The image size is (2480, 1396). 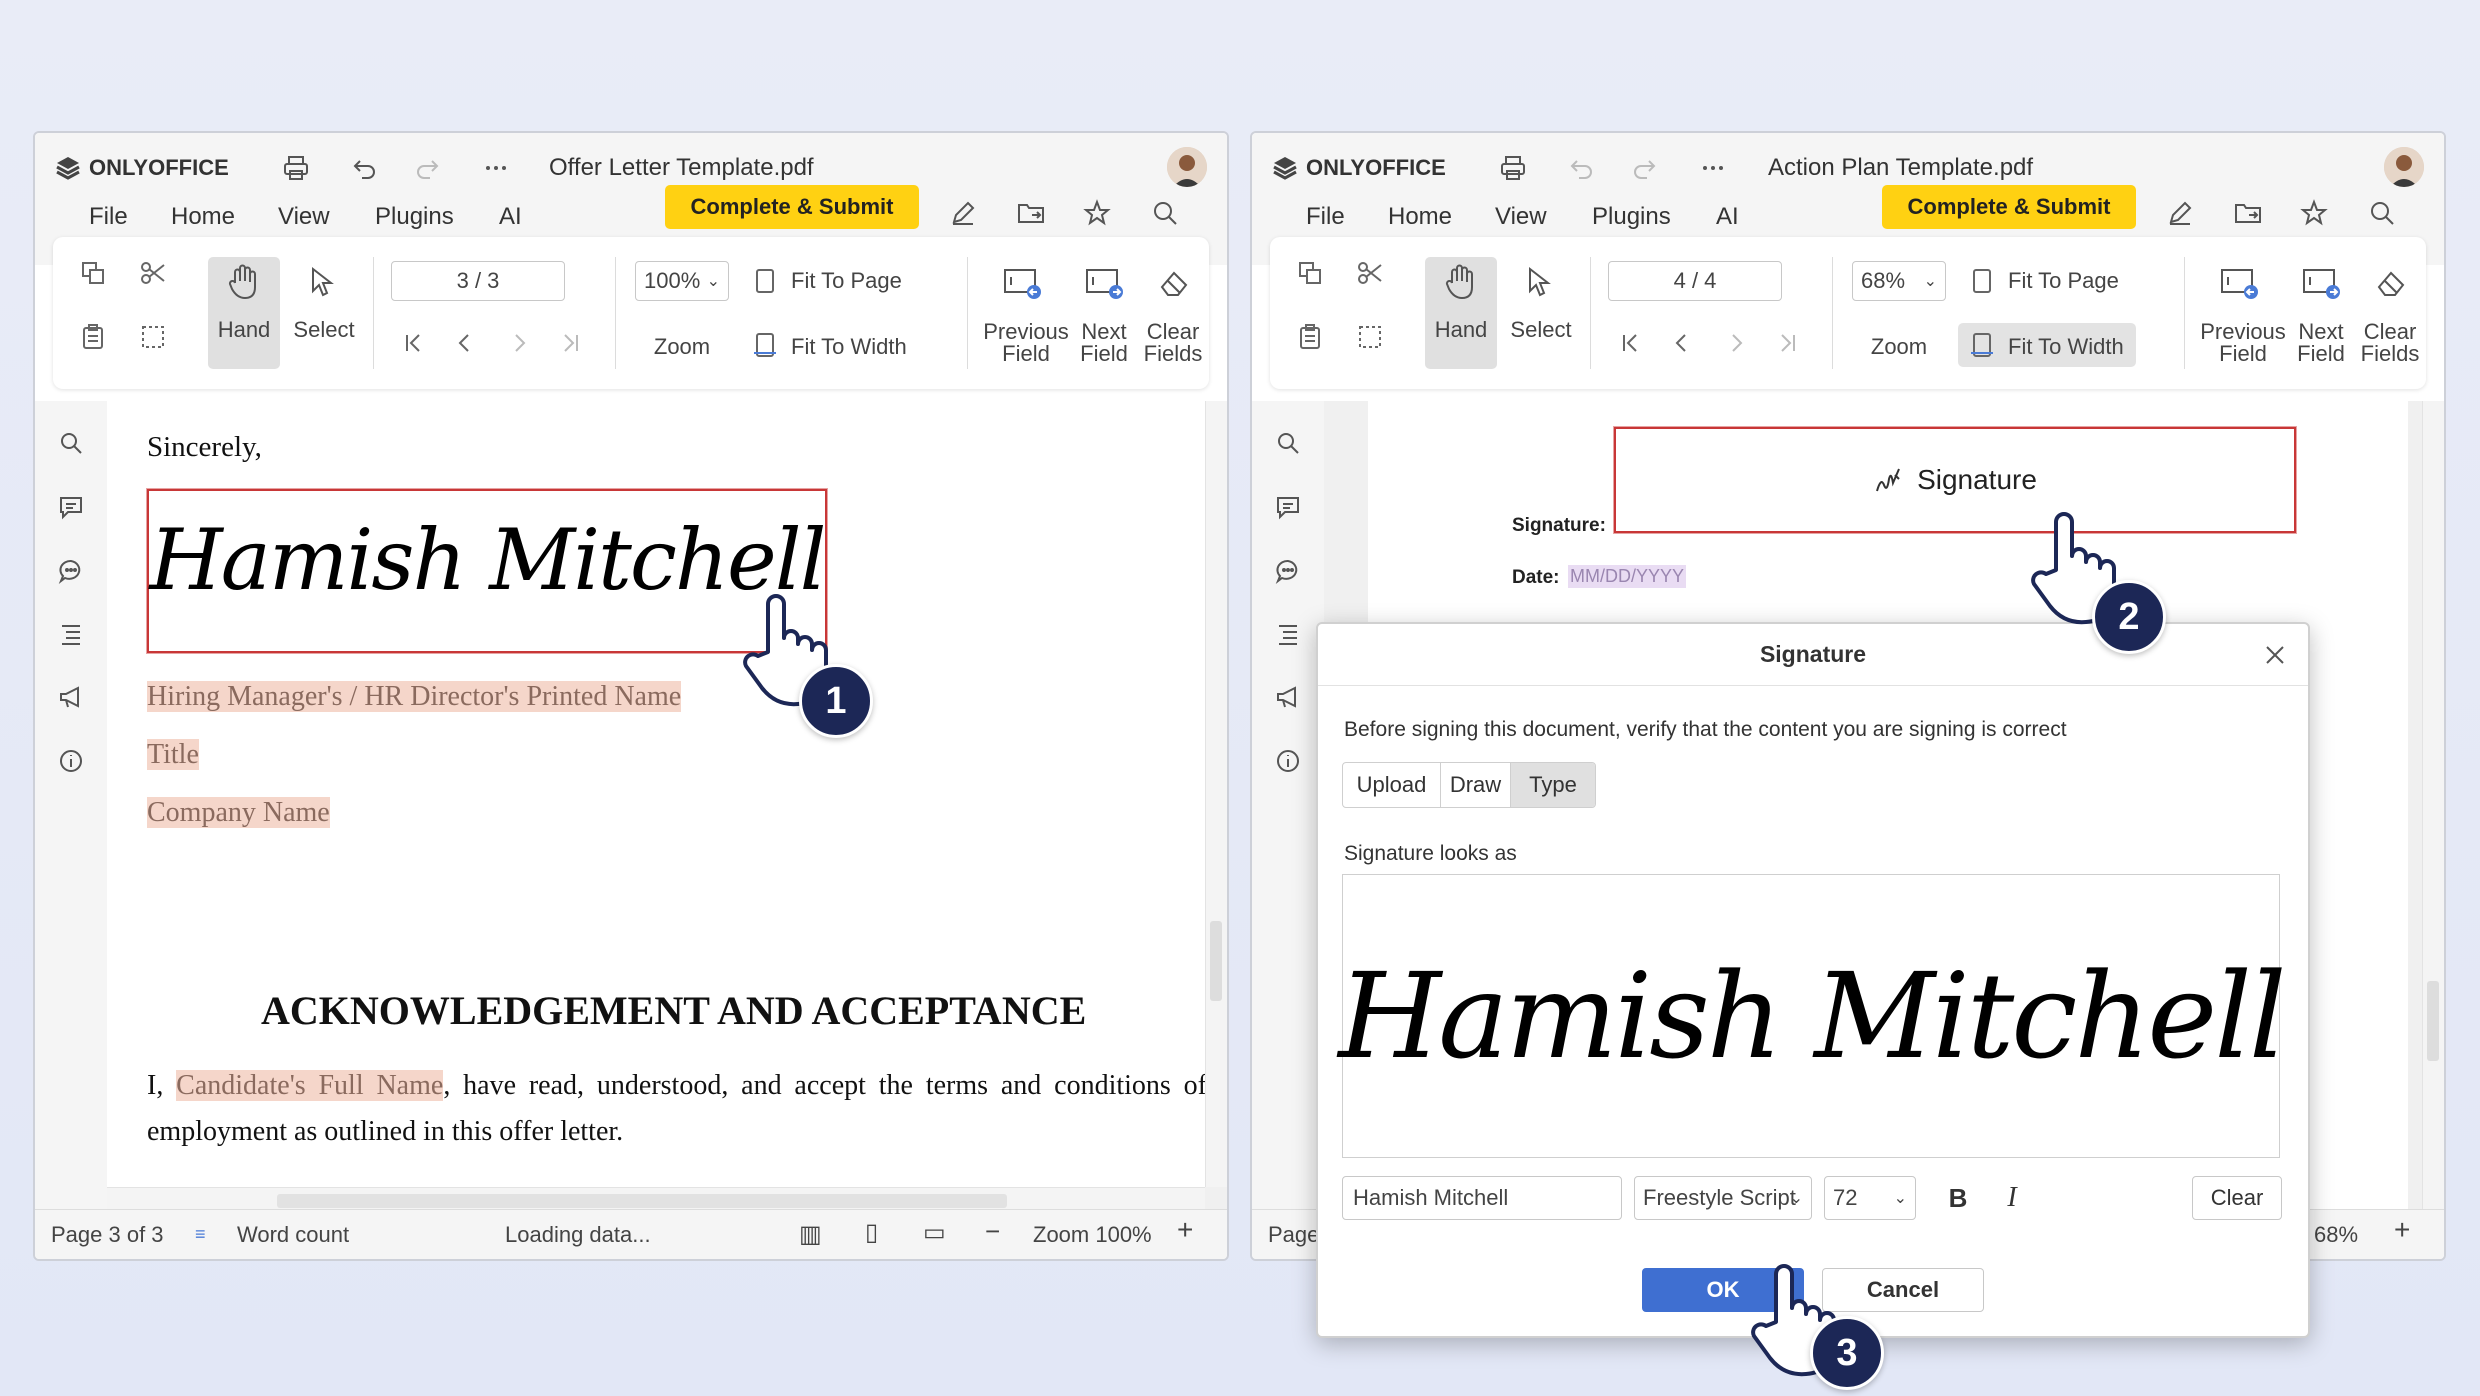 I want to click on tab-draw: Draw, so click(x=1476, y=785).